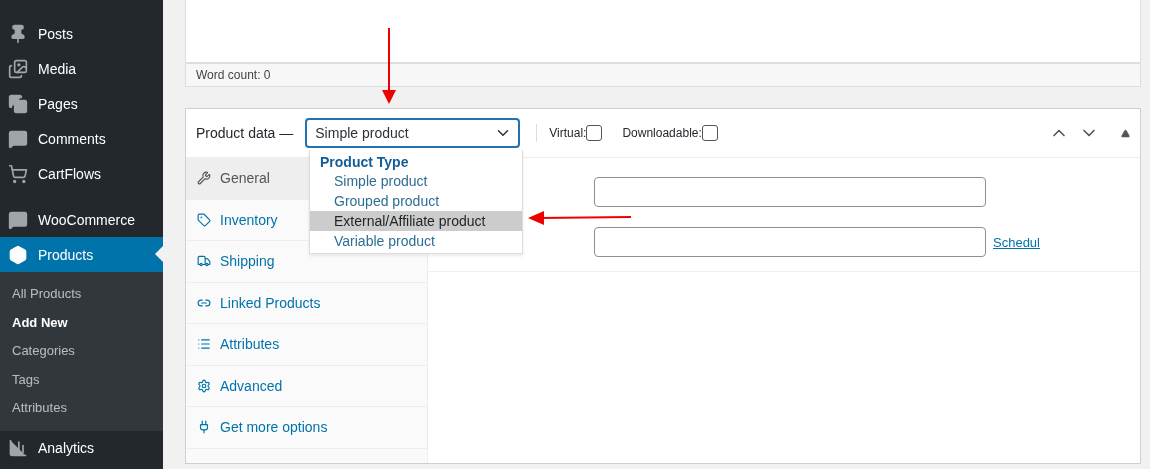  Describe the element at coordinates (81, 68) in the screenshot. I see `sidebar-item: Media` at that location.